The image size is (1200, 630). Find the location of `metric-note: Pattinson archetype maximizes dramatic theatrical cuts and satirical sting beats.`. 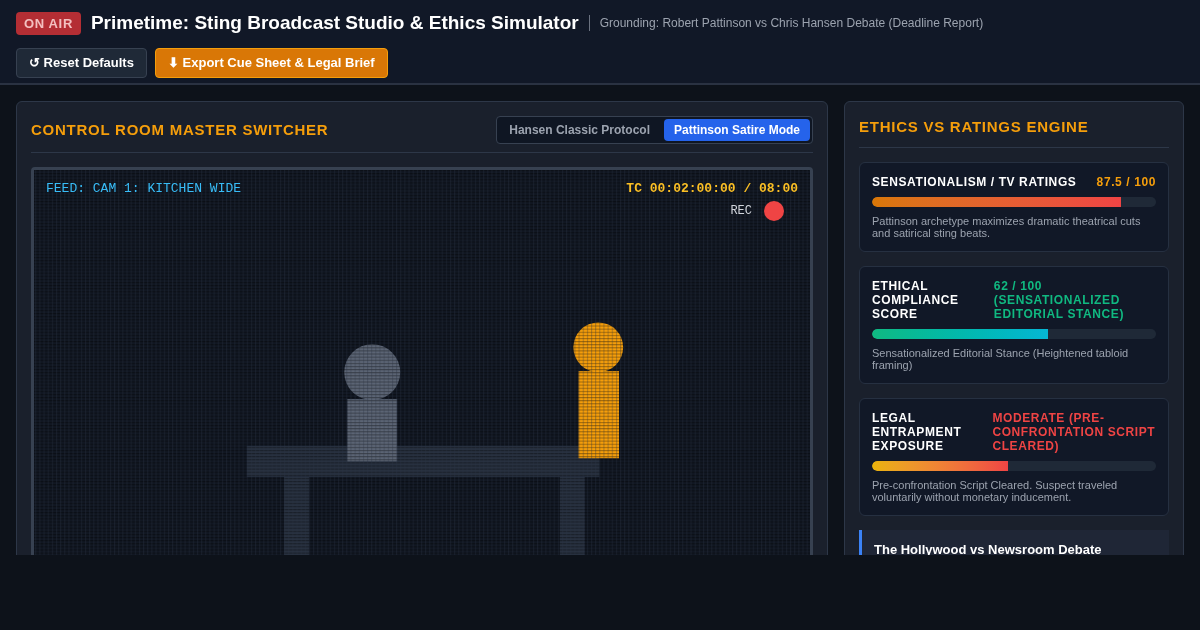

metric-note: Pattinson archetype maximizes dramatic theatrical cuts and satirical sting beats. is located at coordinates (1007, 226).